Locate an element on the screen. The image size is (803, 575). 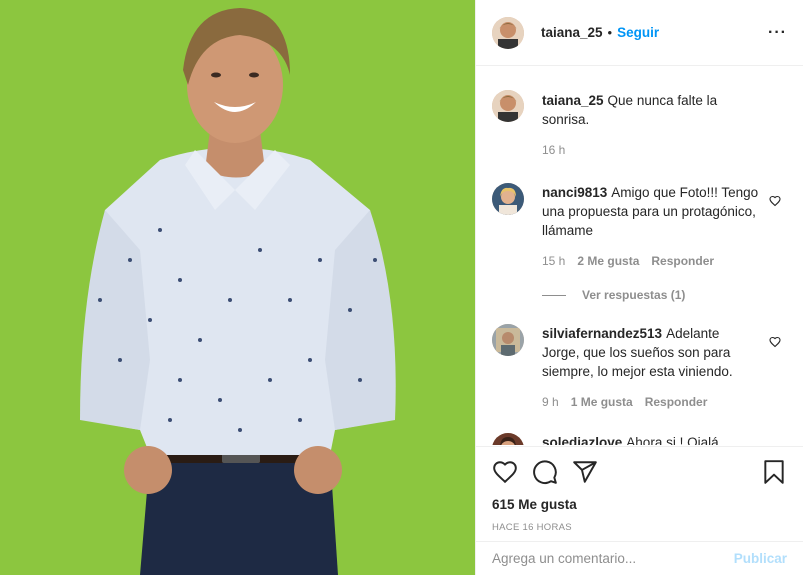
comment-time: 9 h is located at coordinates (550, 402).